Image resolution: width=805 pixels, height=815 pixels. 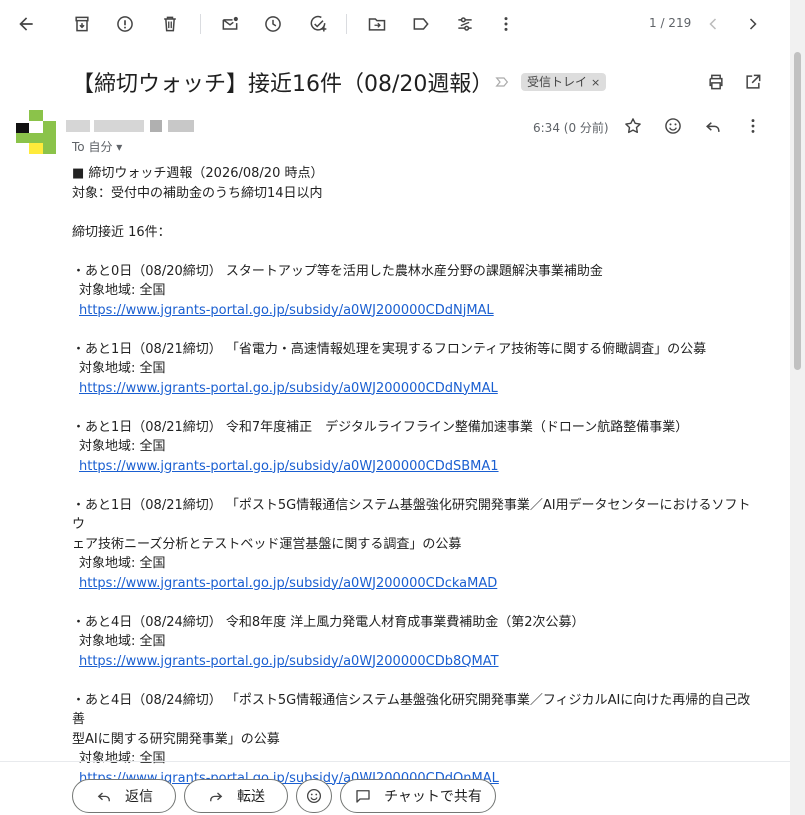 What do you see at coordinates (433, 797) in the screenshot?
I see `share-chat-label: チャットで共有` at bounding box center [433, 797].